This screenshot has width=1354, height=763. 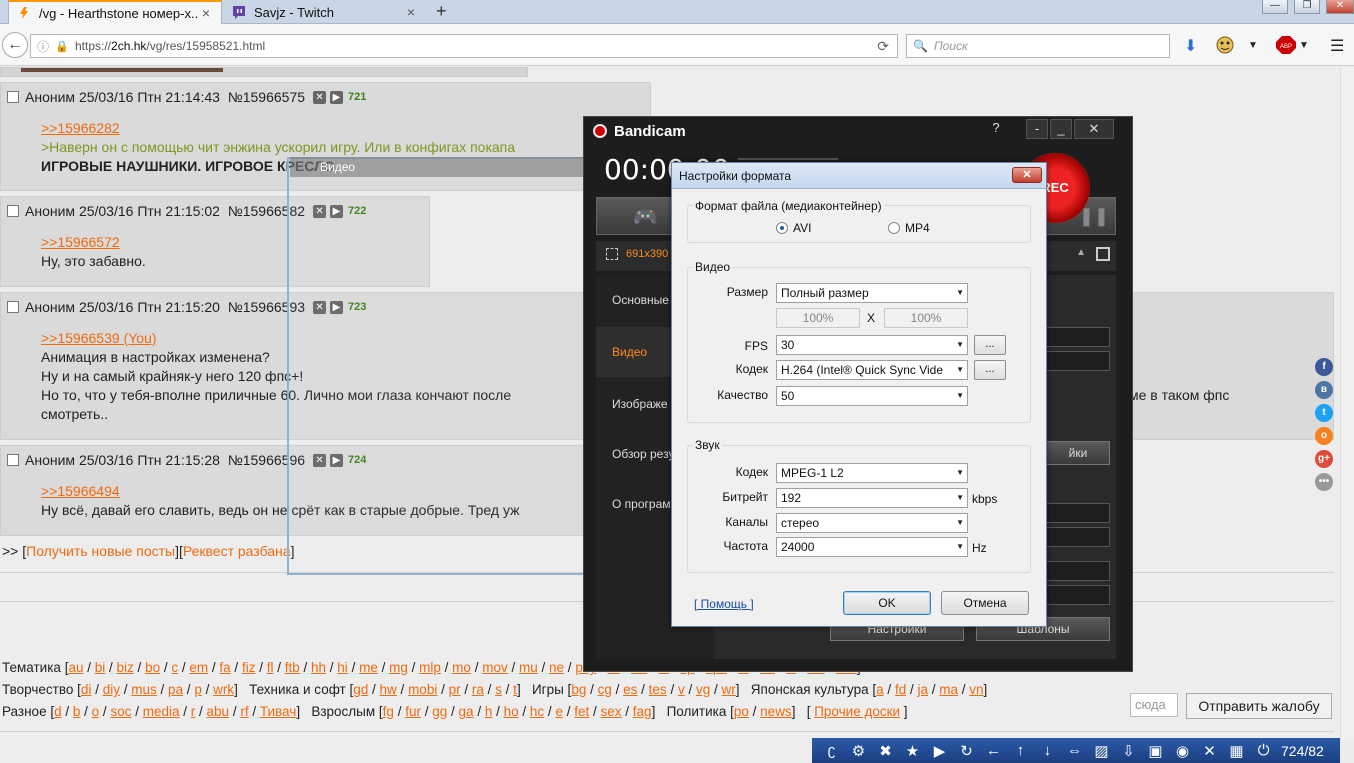 What do you see at coordinates (1225, 47) in the screenshot?
I see `extension-face-icon` at bounding box center [1225, 47].